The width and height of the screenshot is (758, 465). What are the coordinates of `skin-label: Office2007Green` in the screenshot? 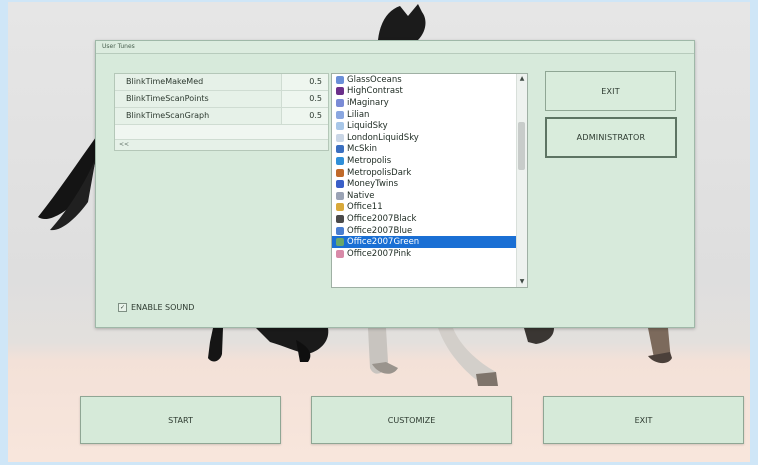 It's located at (383, 242).